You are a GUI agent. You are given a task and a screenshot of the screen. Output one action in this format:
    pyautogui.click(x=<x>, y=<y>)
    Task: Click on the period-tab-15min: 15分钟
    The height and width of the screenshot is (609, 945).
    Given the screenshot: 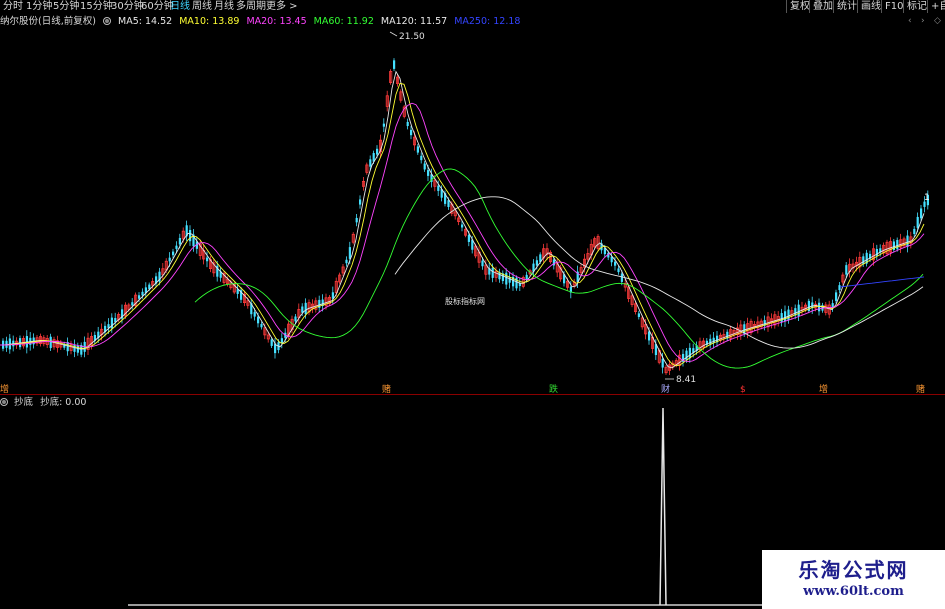 What is the action you would take?
    pyautogui.click(x=96, y=6)
    